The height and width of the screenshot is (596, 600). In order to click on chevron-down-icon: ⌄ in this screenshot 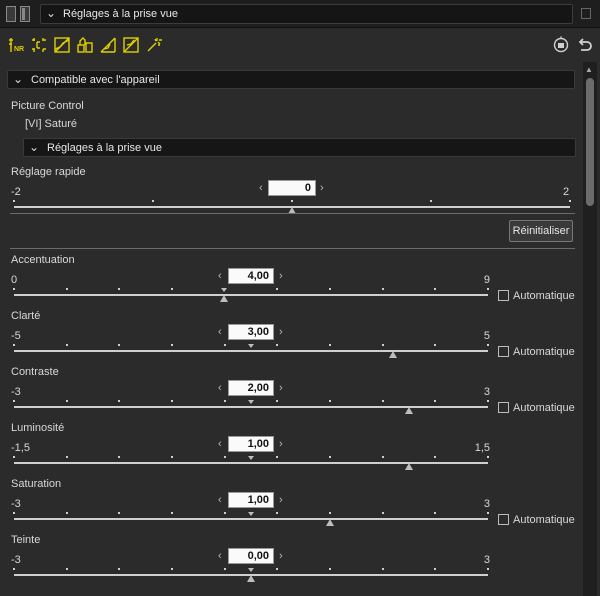, I will do `click(18, 79)`.